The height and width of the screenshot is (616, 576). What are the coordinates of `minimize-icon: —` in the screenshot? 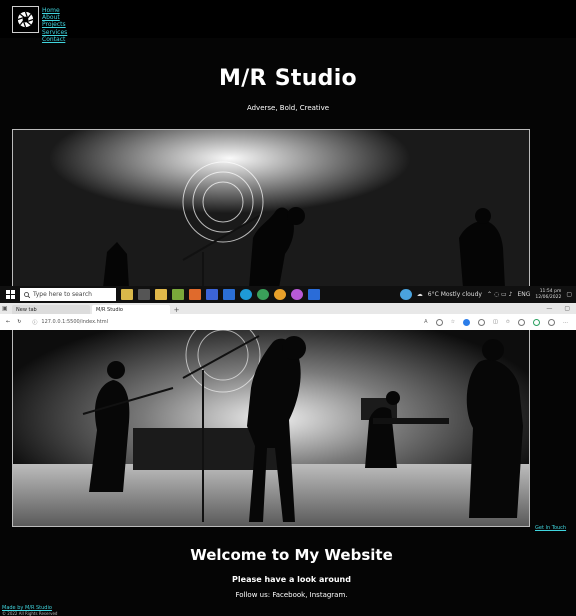 It's located at (549, 308).